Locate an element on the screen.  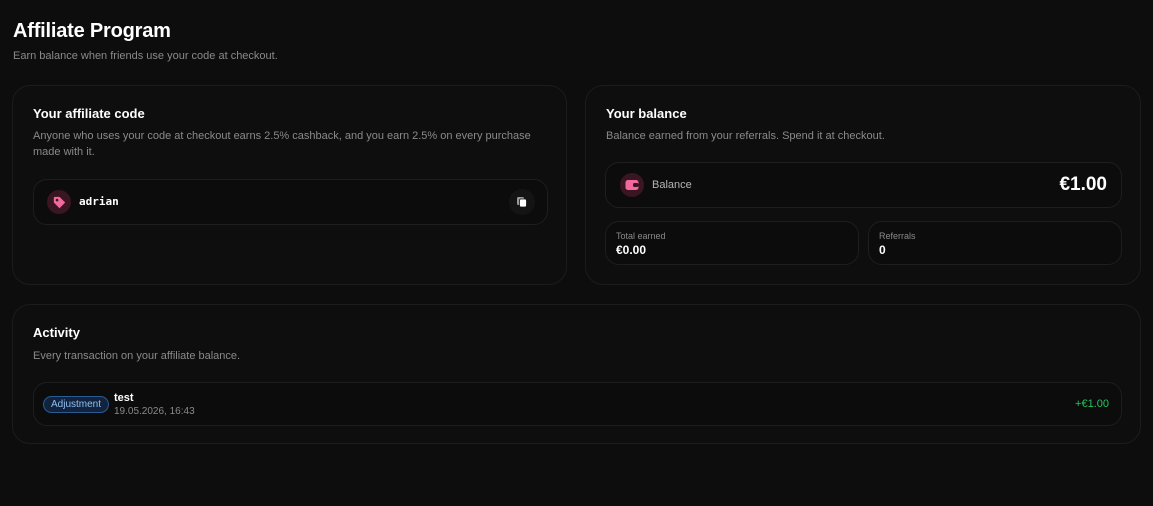
referrals-box: Referrals 0 is located at coordinates (995, 243).